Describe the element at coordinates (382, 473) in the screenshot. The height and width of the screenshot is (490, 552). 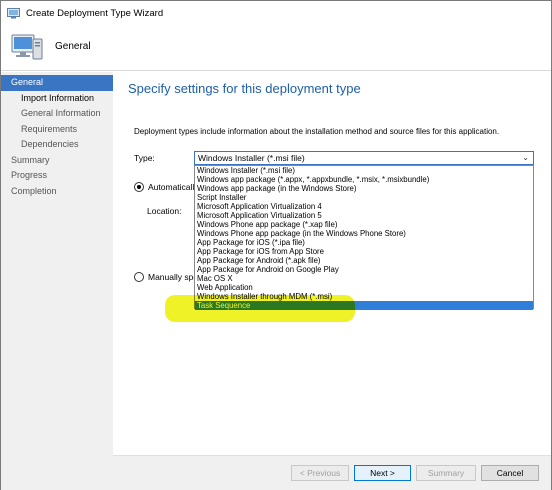
I see `next-button: Next >` at that location.